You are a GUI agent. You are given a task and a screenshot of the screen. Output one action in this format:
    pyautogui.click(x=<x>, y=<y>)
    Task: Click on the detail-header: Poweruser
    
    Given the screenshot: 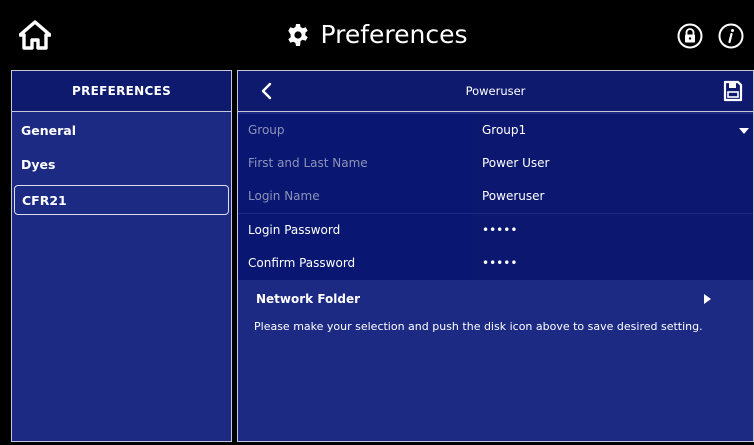 What is the action you would take?
    pyautogui.click(x=495, y=91)
    